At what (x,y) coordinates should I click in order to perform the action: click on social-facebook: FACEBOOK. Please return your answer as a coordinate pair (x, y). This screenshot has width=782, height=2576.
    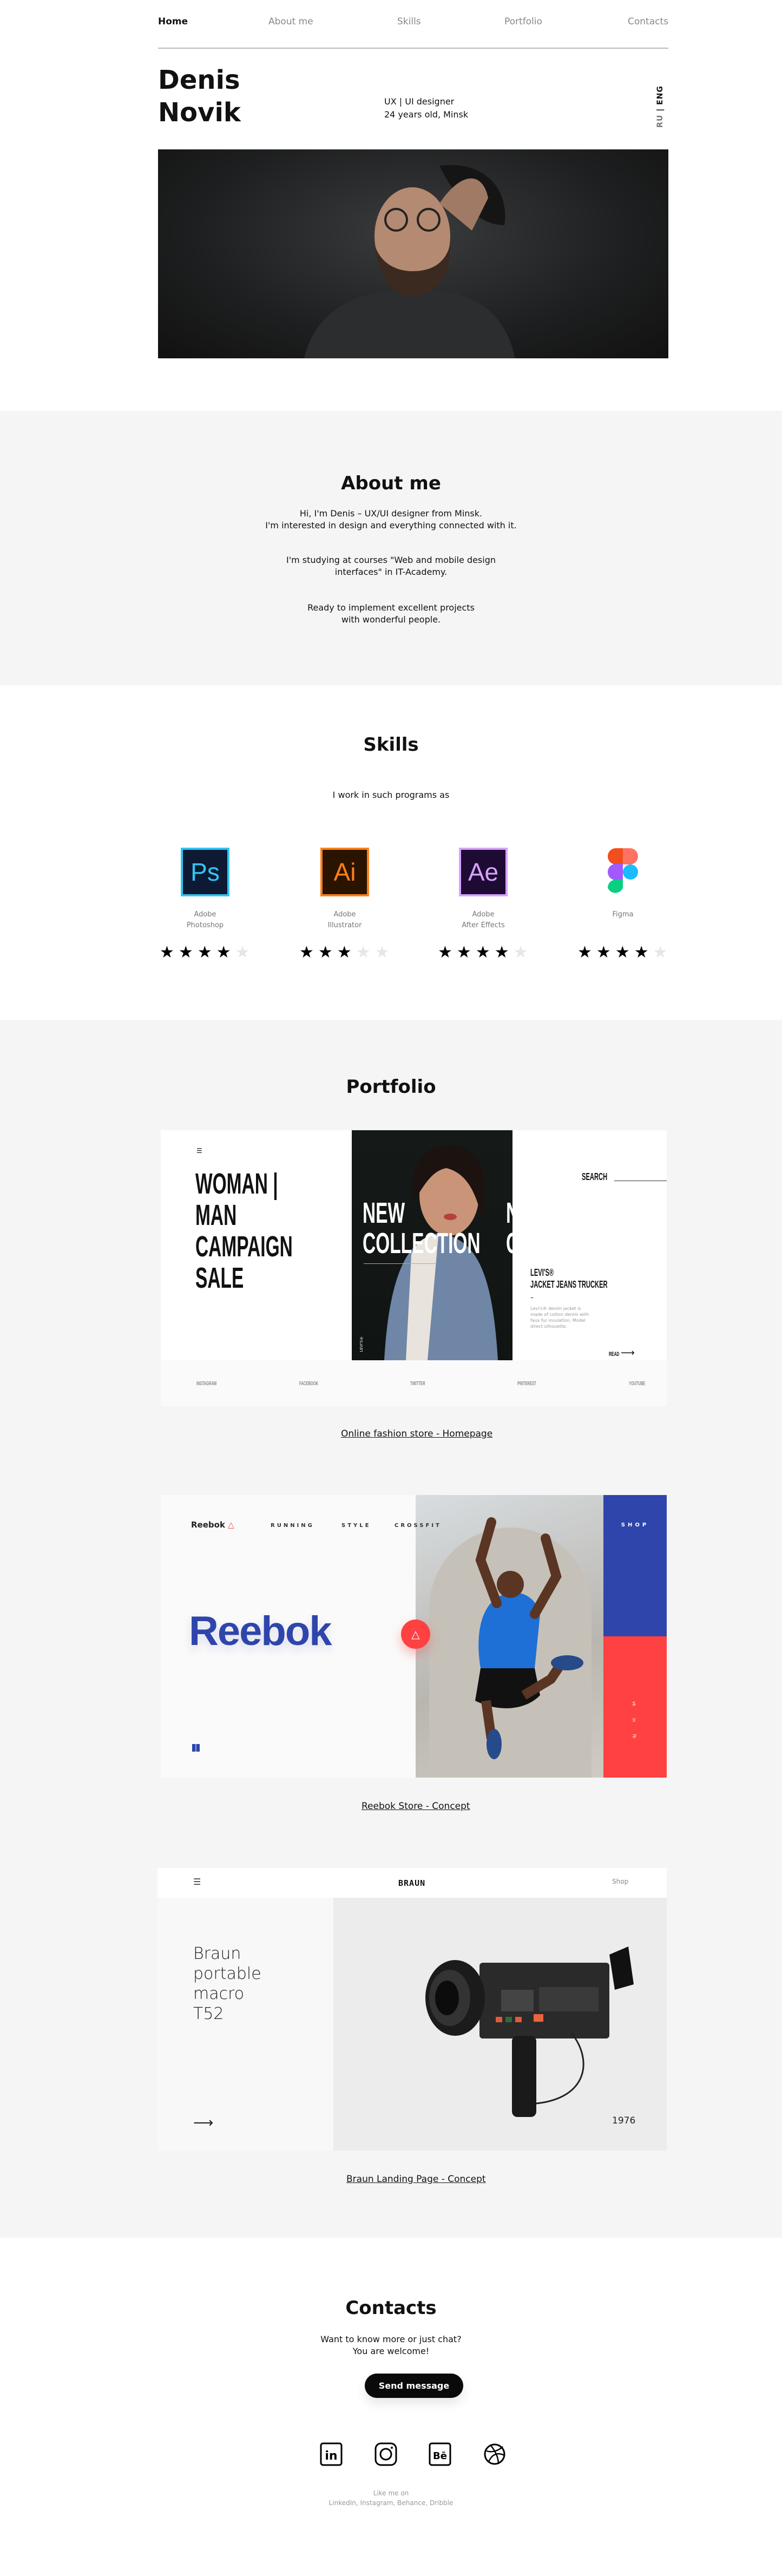
    Looking at the image, I should click on (308, 1384).